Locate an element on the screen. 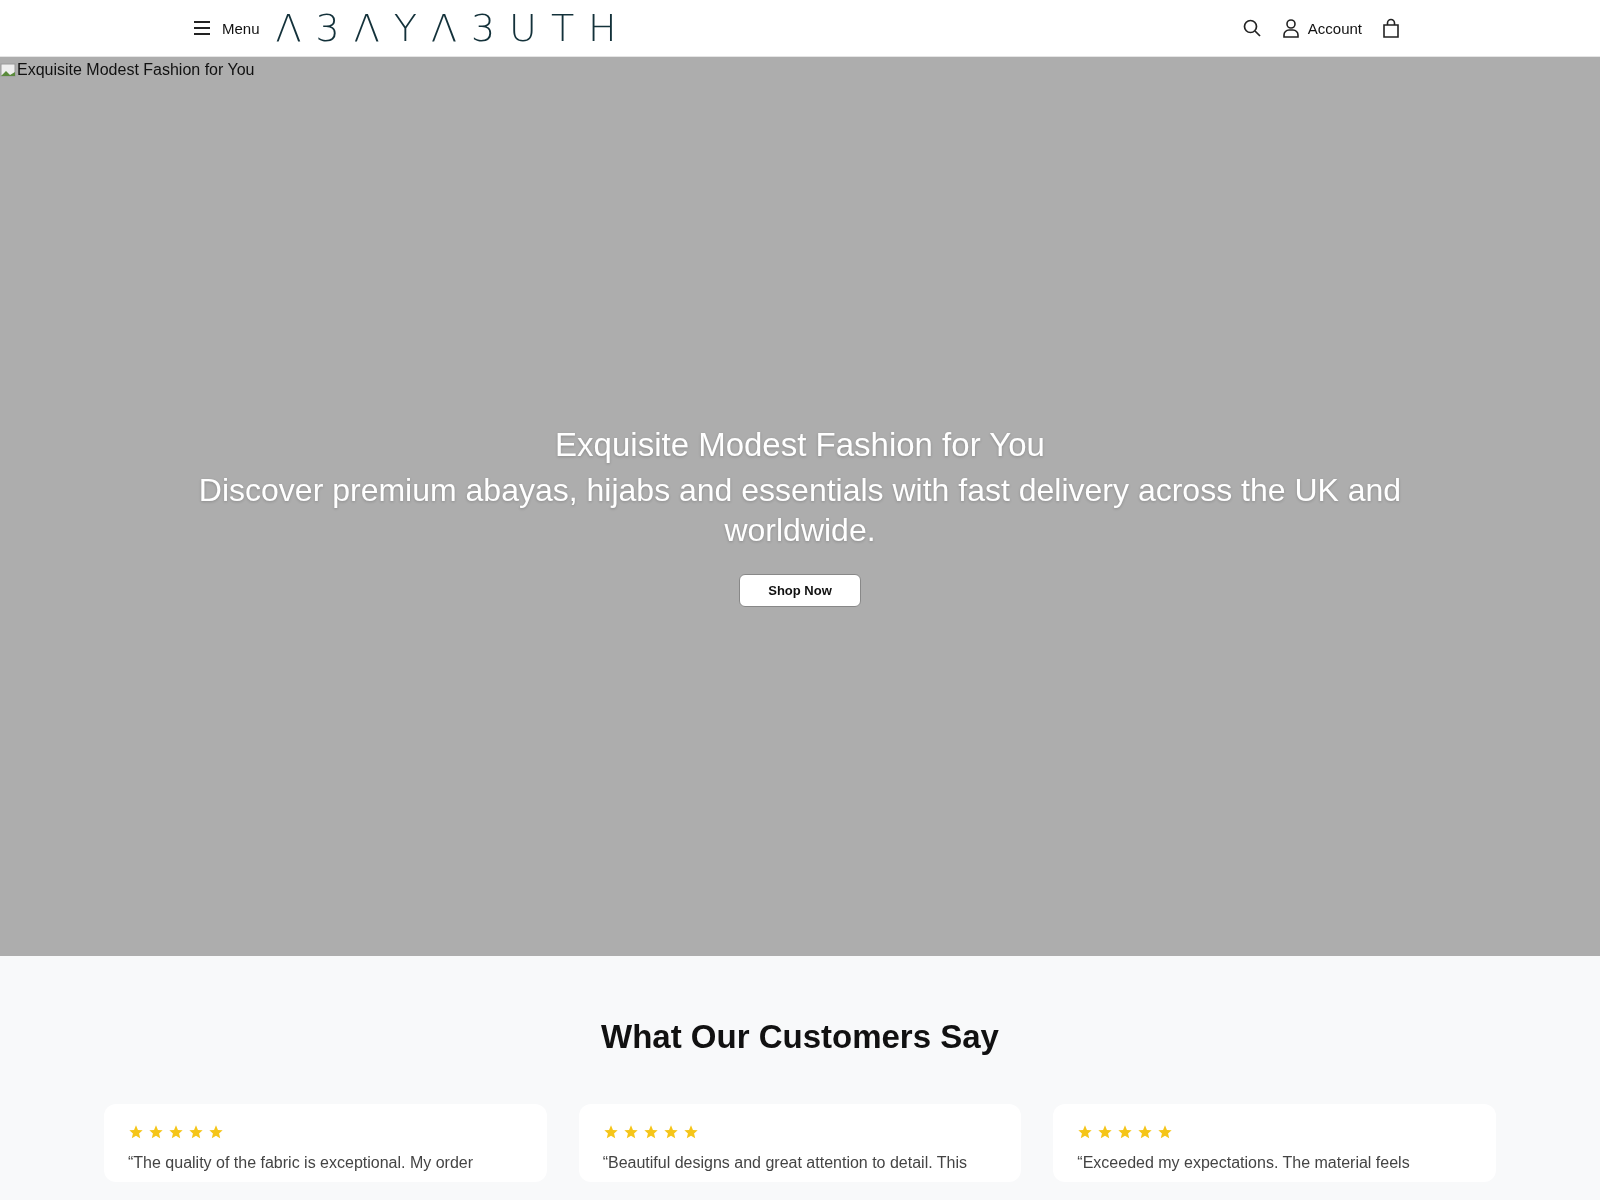  hero-title: Exquisite Modest Fashion for You is located at coordinates (800, 445).